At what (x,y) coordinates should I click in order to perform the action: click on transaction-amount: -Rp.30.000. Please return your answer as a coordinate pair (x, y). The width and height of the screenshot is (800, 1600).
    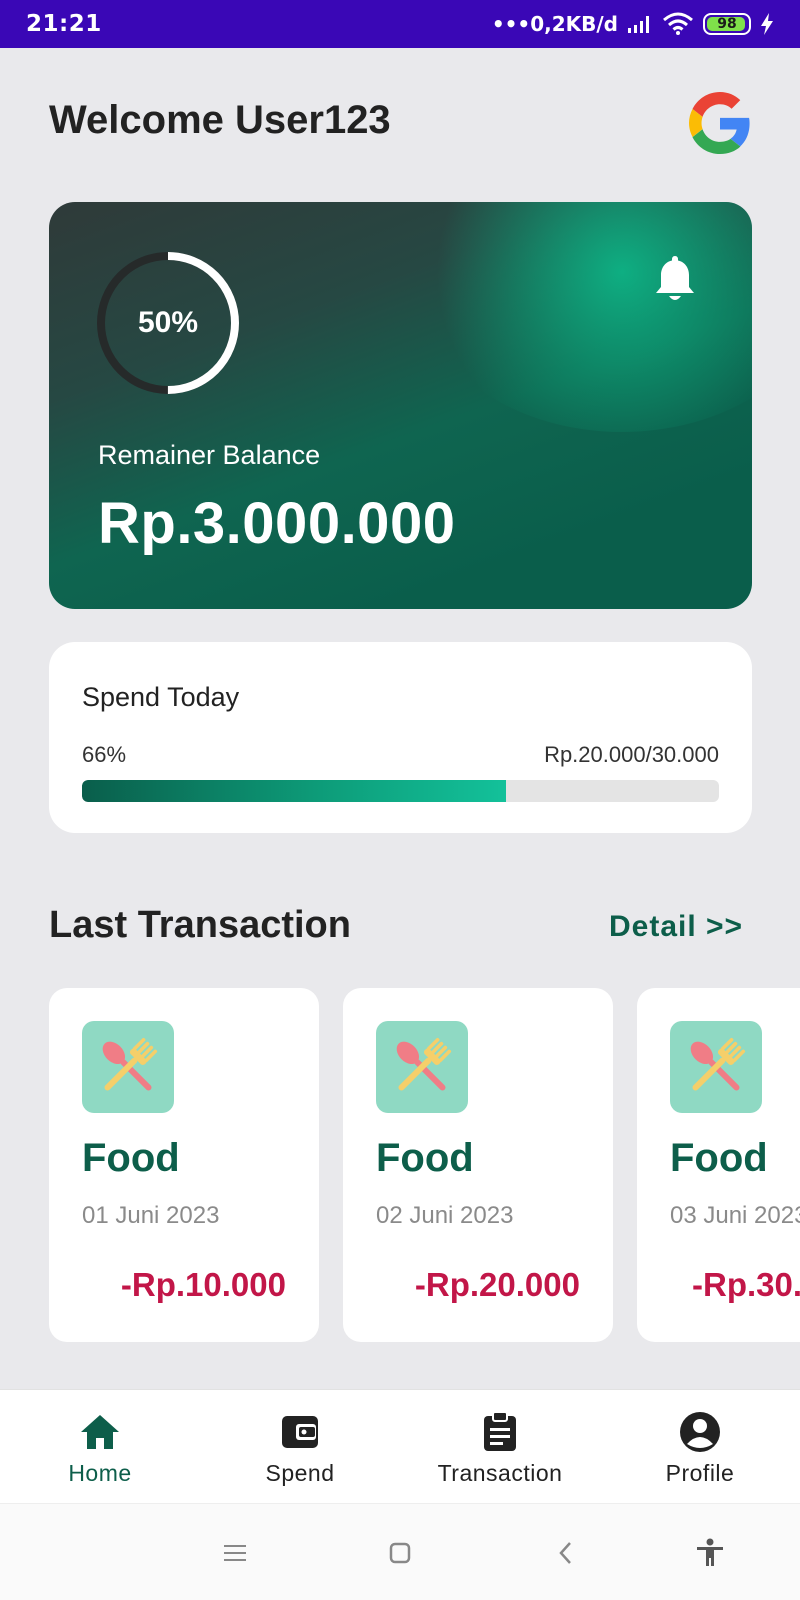
    Looking at the image, I should click on (746, 1284).